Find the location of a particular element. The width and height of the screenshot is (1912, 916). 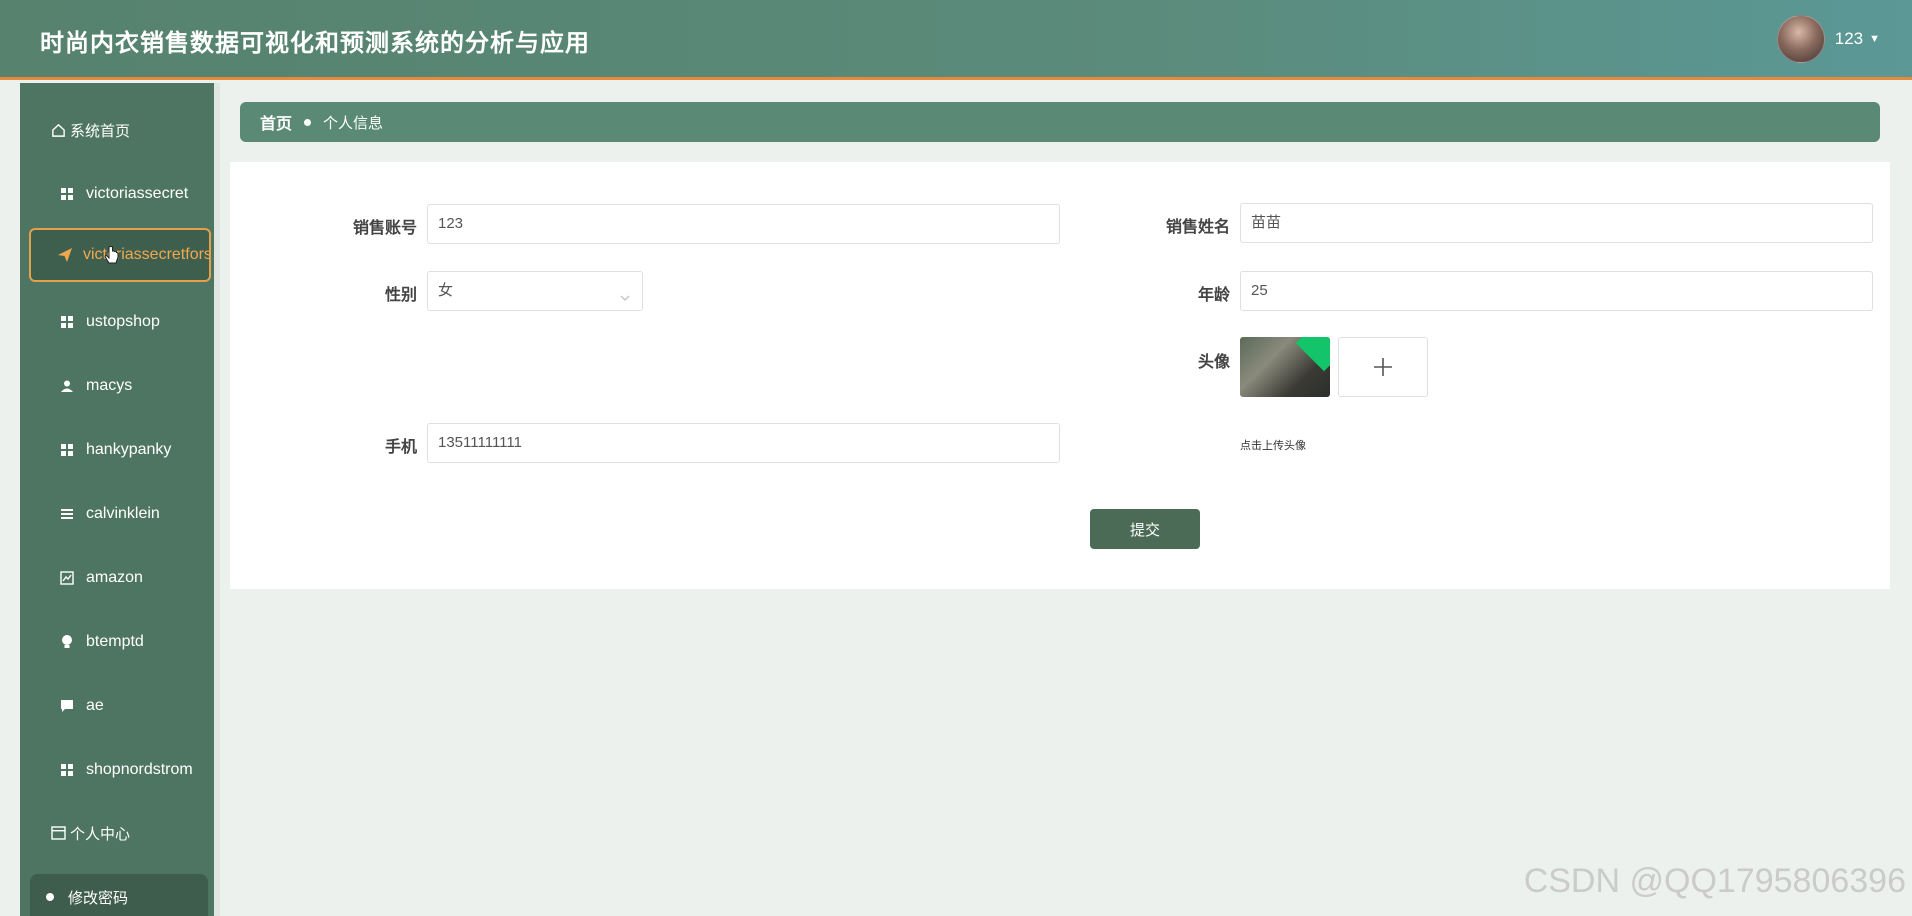

sidebar-item-amazon: amazon is located at coordinates (120, 578).